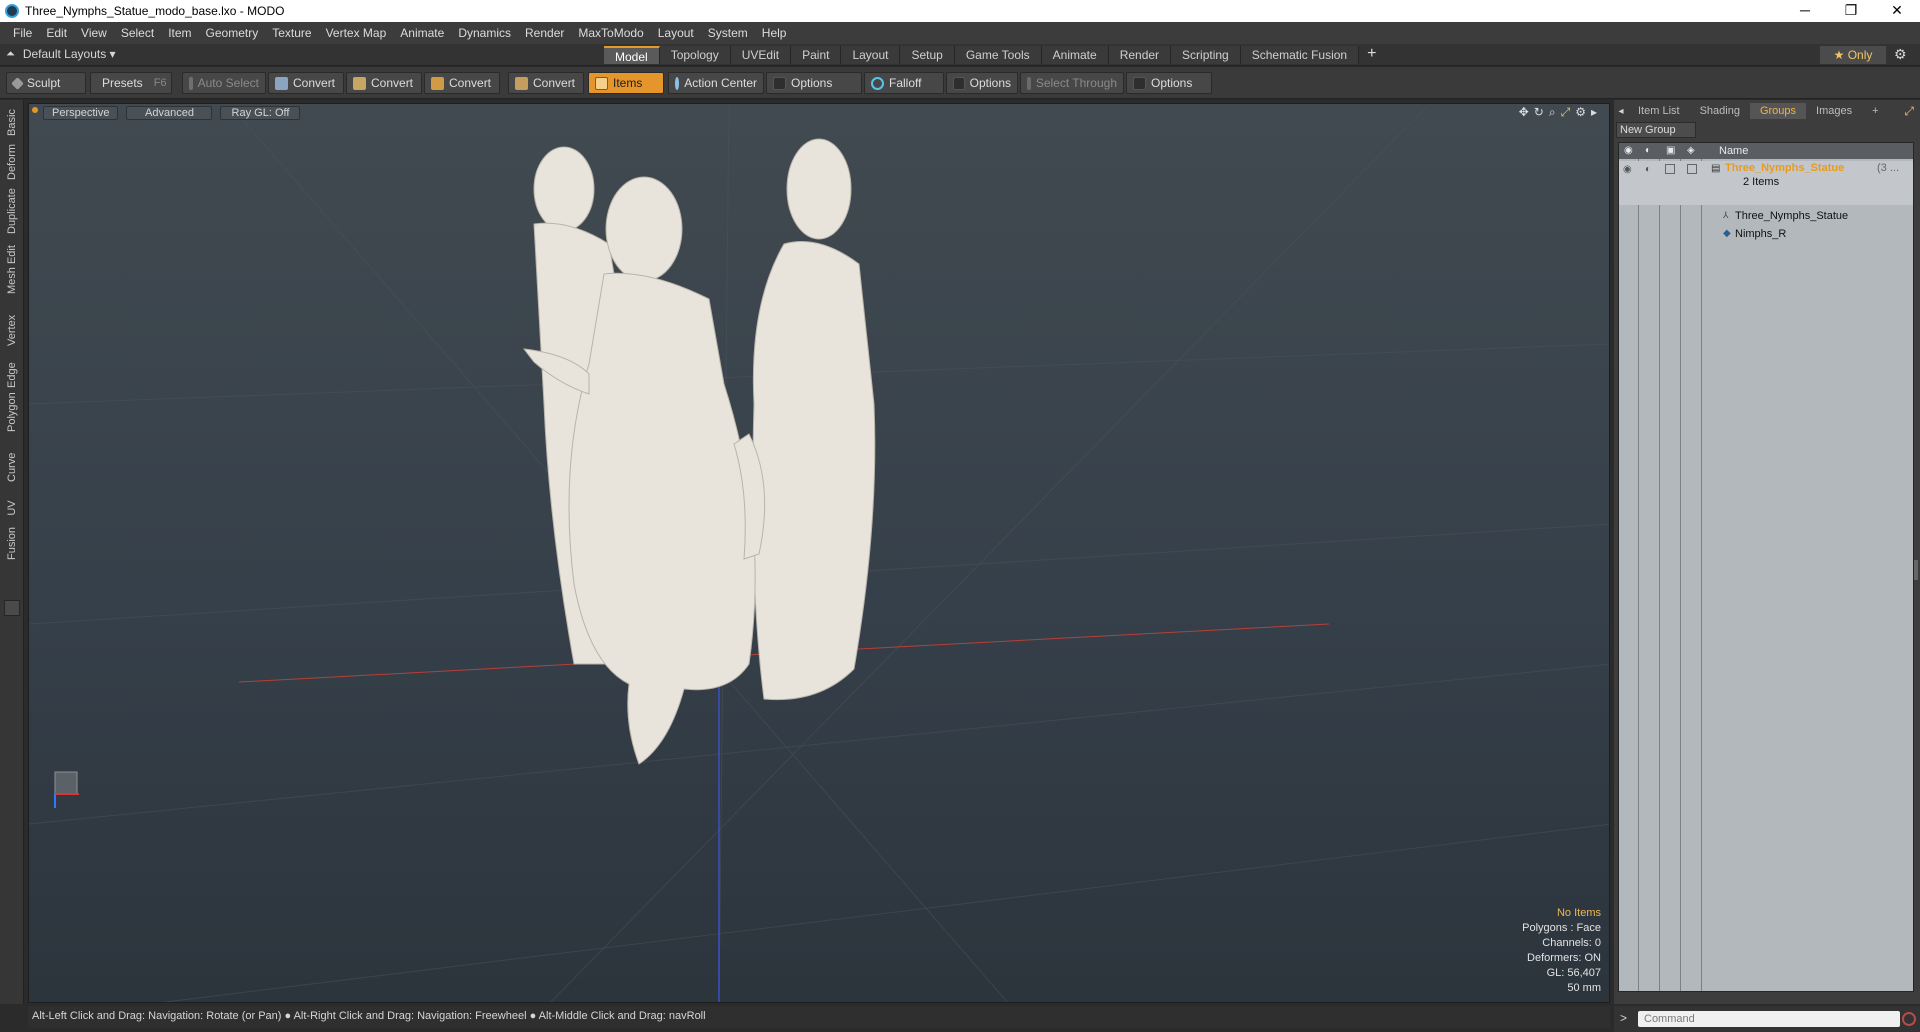 The height and width of the screenshot is (1032, 1920). Describe the element at coordinates (695, 55) in the screenshot. I see `tab-topology: Topology` at that location.